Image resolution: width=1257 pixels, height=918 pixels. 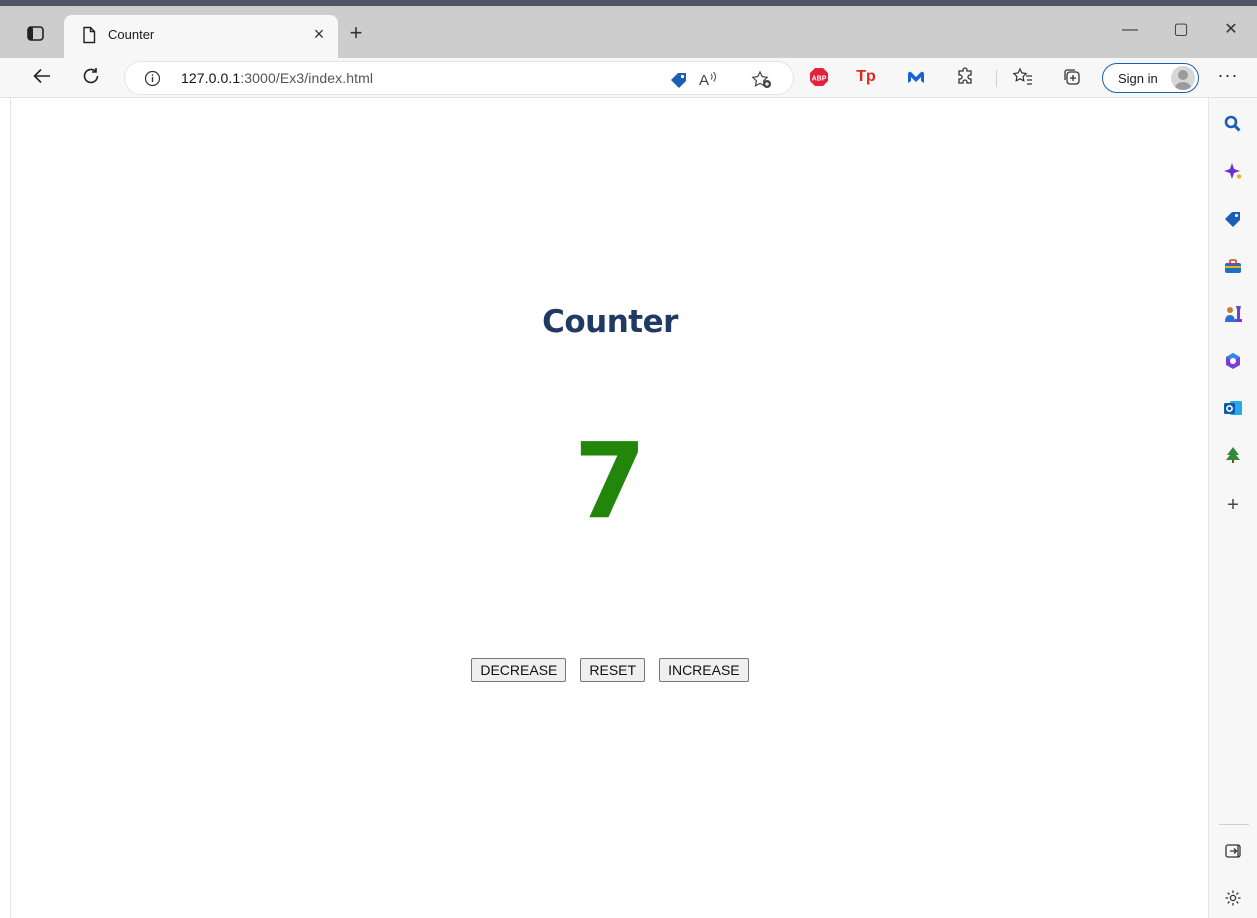 I want to click on outlook-icon, so click(x=1233, y=408).